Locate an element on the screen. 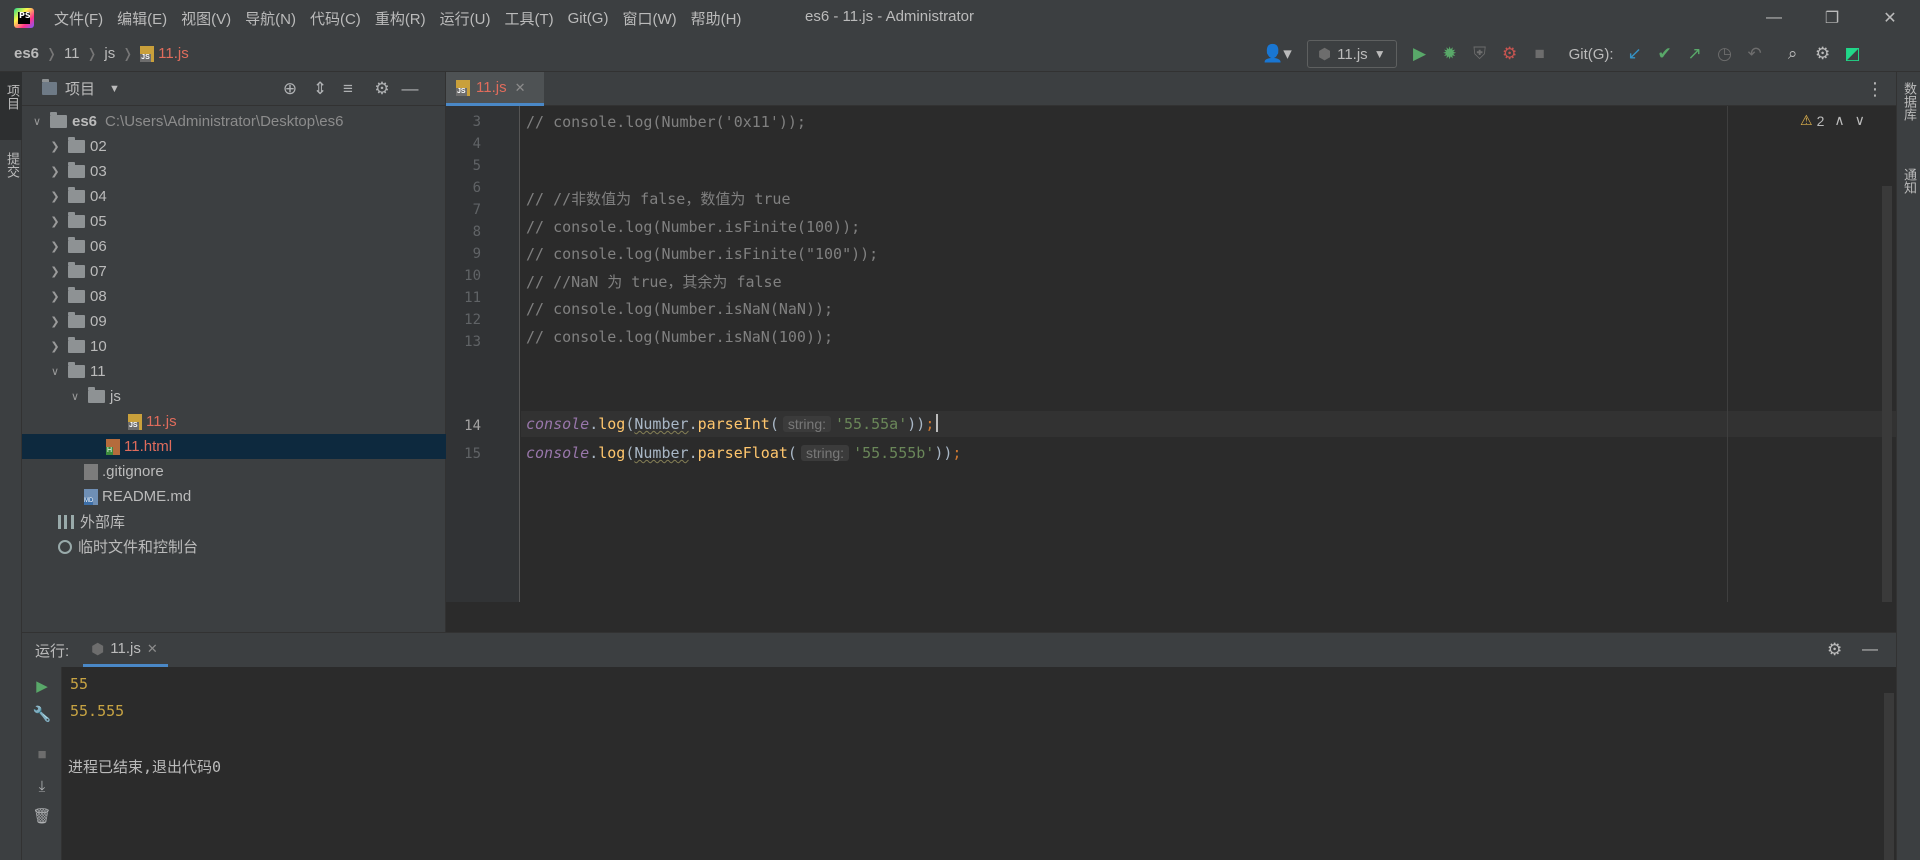 The width and height of the screenshot is (1920, 860). project-panel-title: 项目 is located at coordinates (80, 88).